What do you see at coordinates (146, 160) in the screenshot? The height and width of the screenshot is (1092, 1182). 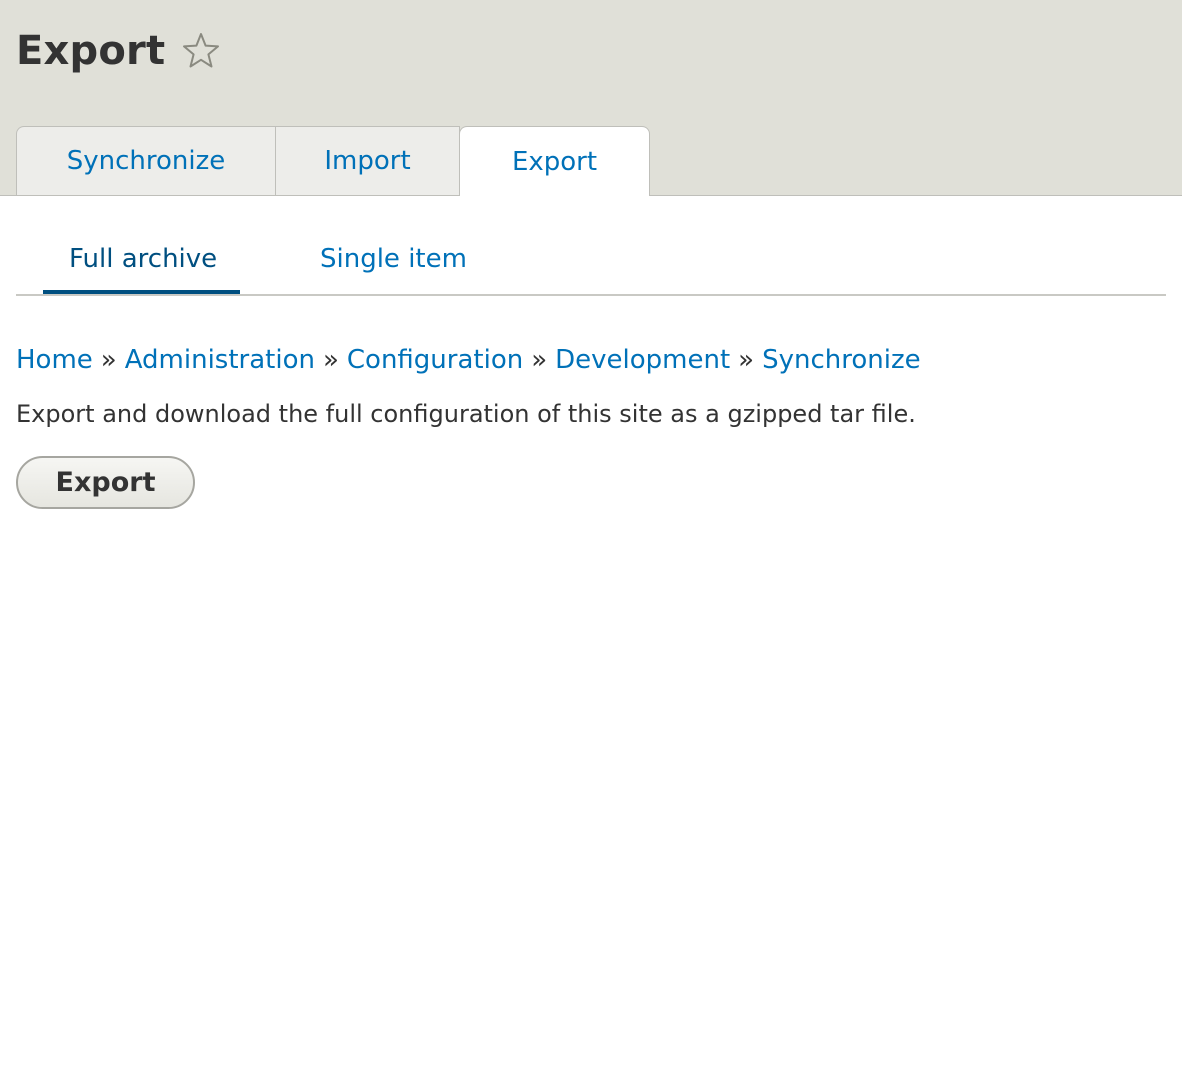 I see `tab-synchronize: Synchronize` at bounding box center [146, 160].